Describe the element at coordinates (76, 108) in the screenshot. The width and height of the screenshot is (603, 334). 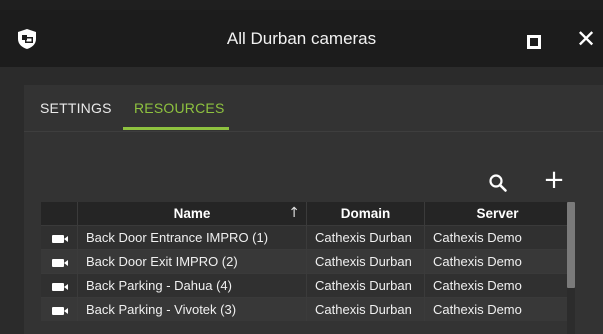
I see `tab-settings: SETTINGS` at that location.